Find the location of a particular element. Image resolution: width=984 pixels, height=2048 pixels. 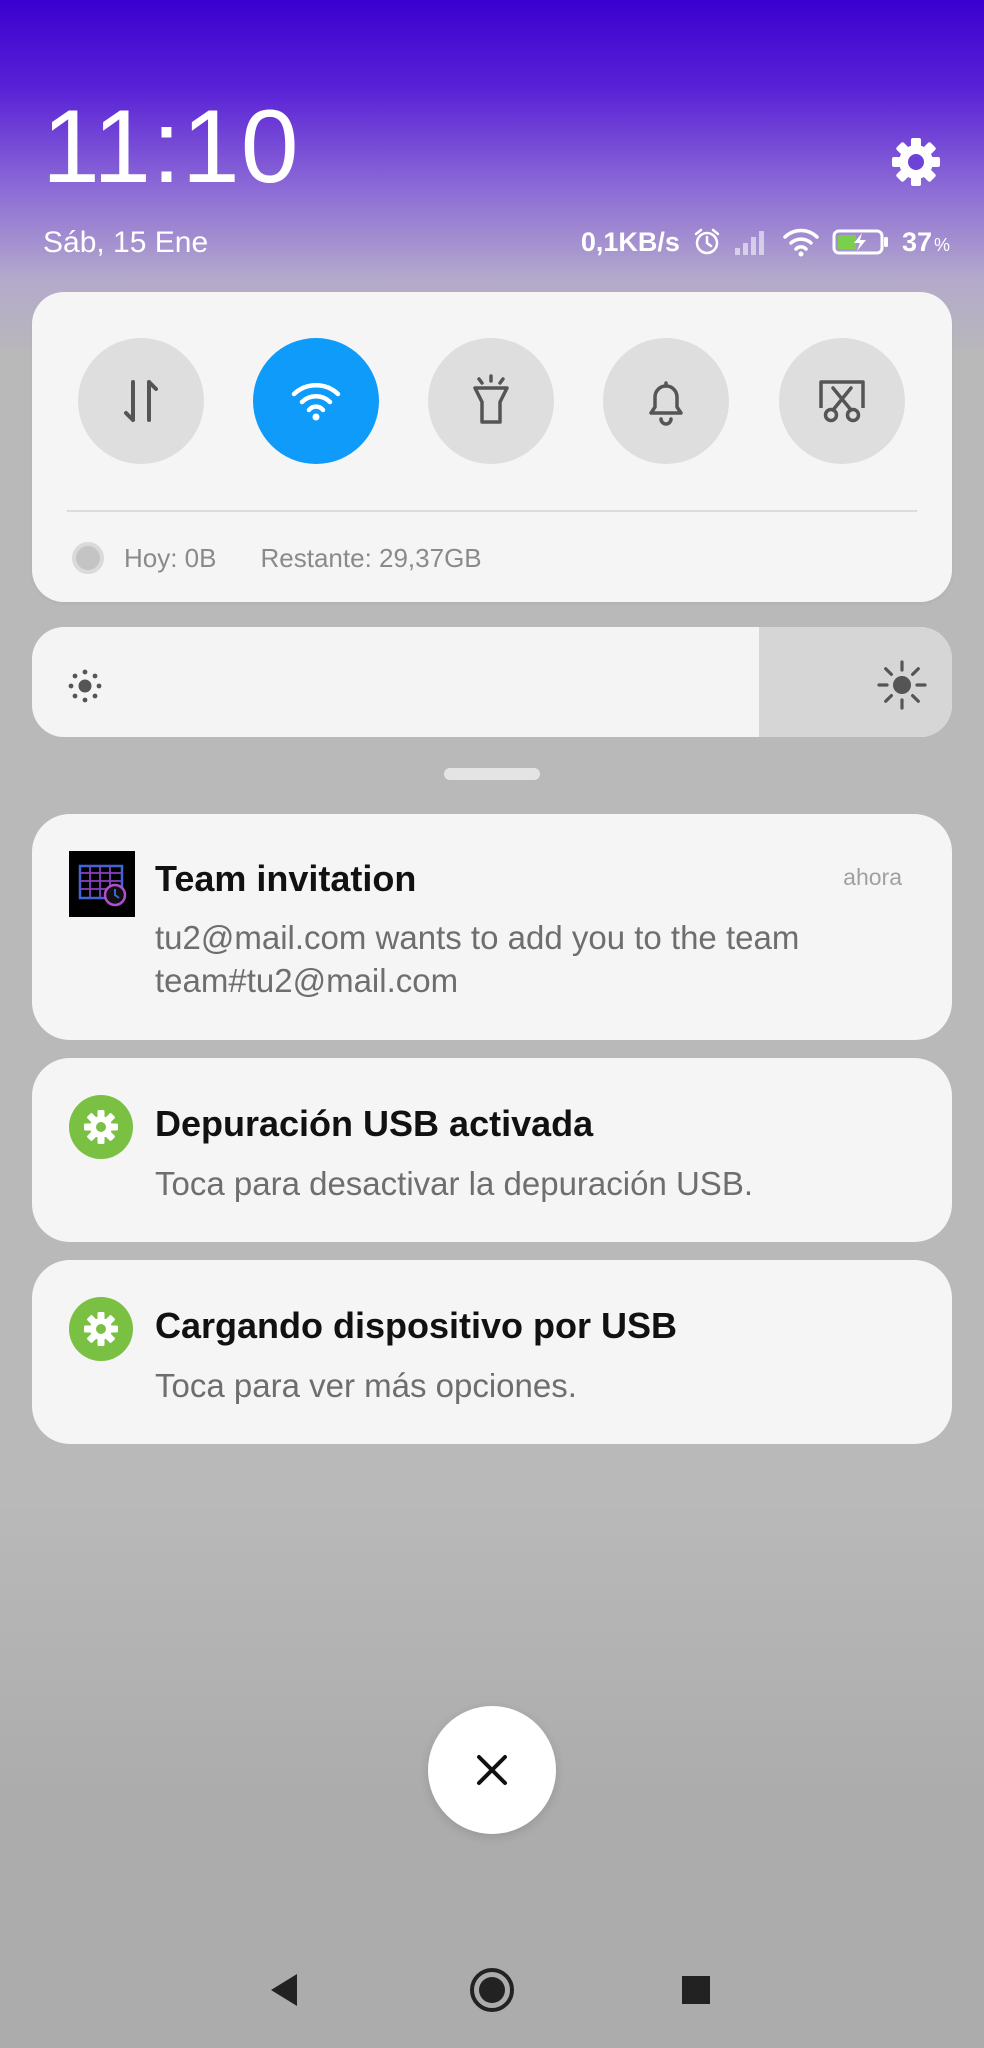

tile-flashlight is located at coordinates (491, 401).